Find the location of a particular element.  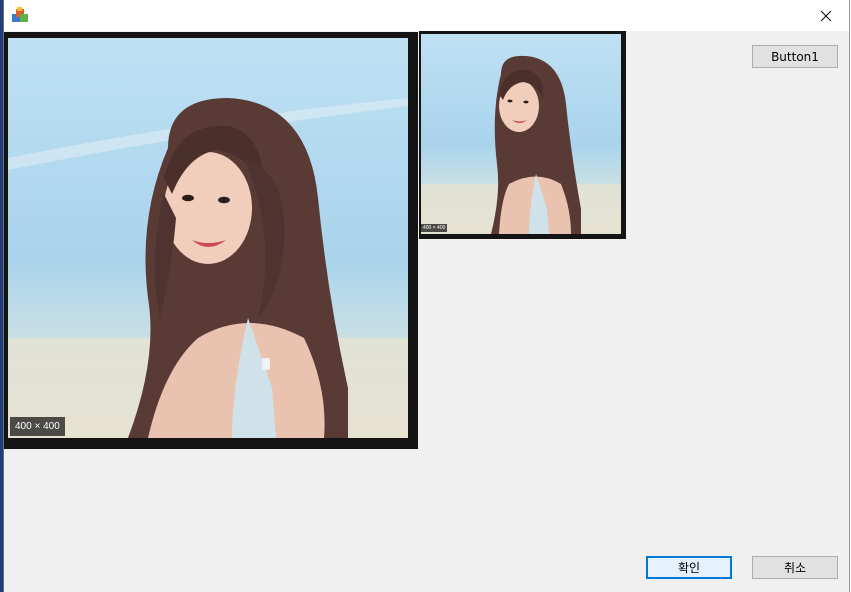

image-size-label-small: 400 × 400 is located at coordinates (434, 228).